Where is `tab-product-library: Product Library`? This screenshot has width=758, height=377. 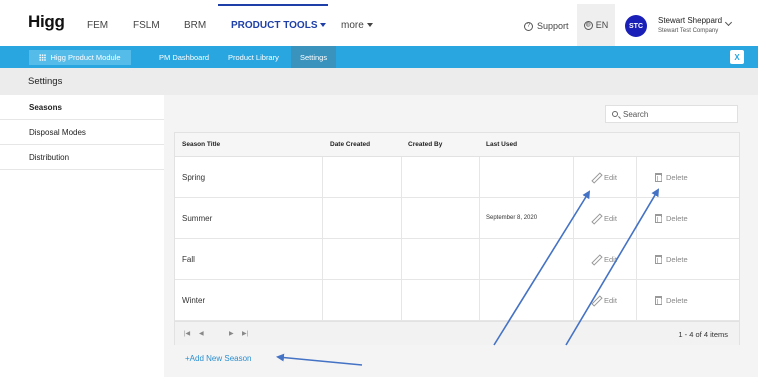
tab-product-library: Product Library is located at coordinates (253, 57).